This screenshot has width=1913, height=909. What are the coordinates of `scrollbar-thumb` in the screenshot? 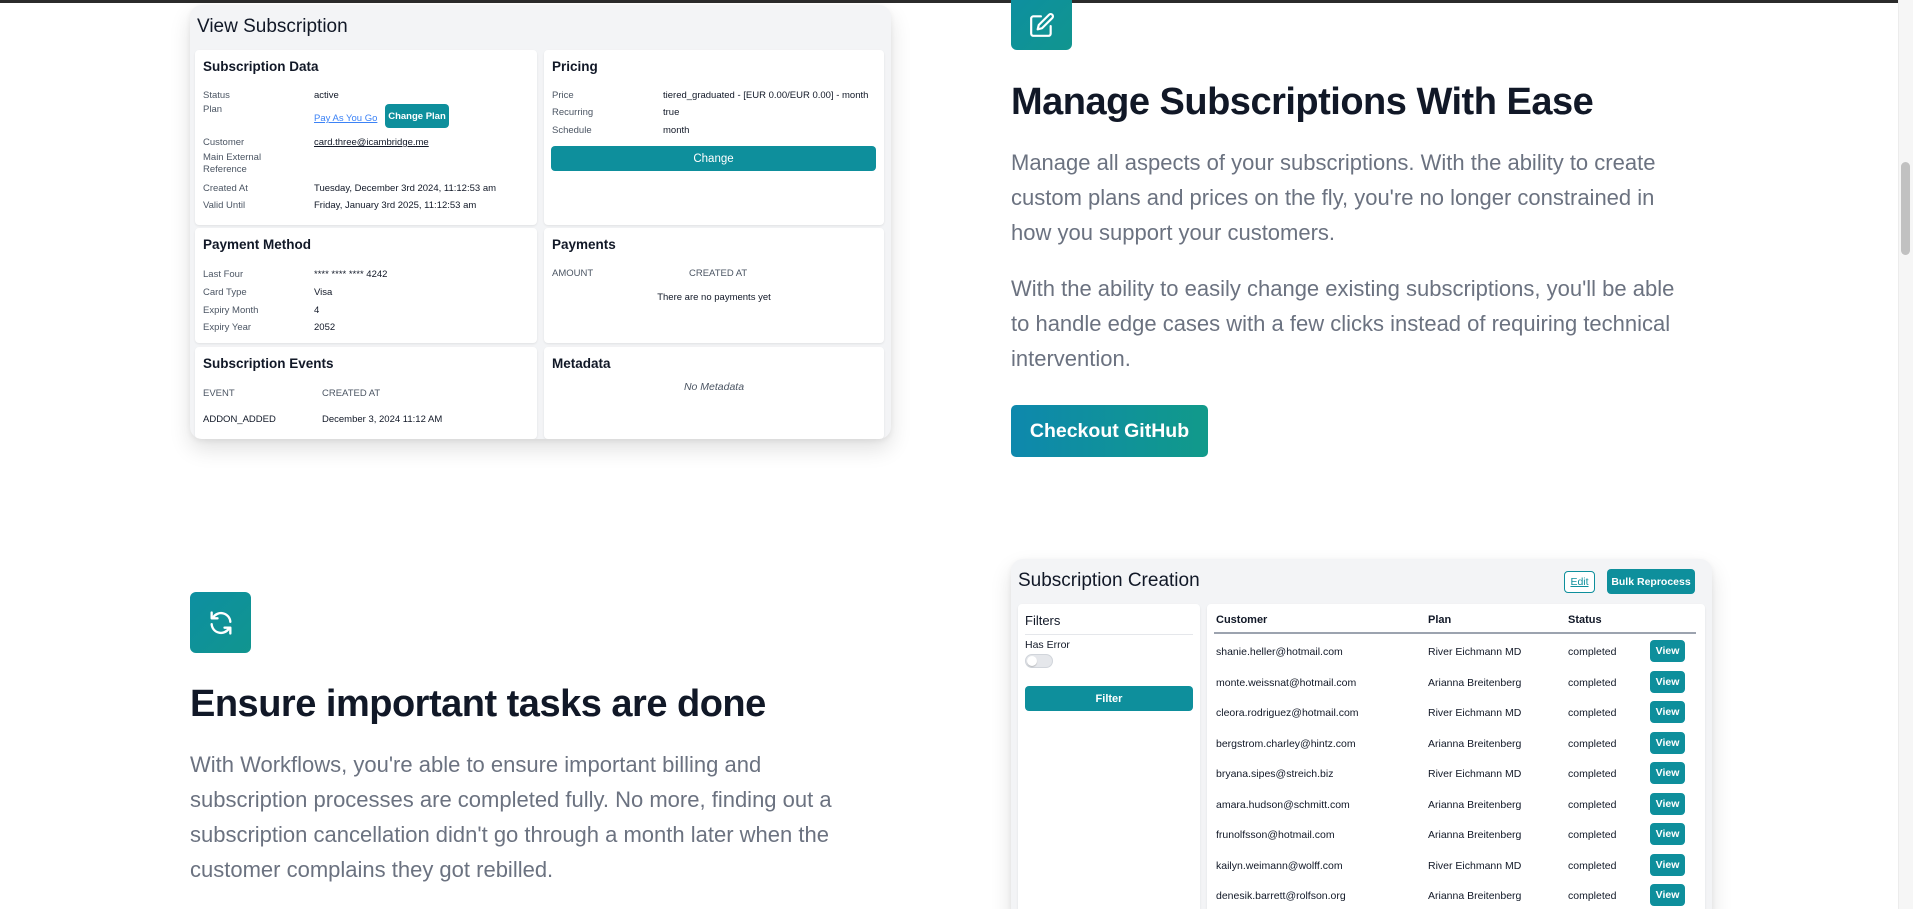 It's located at (1905, 208).